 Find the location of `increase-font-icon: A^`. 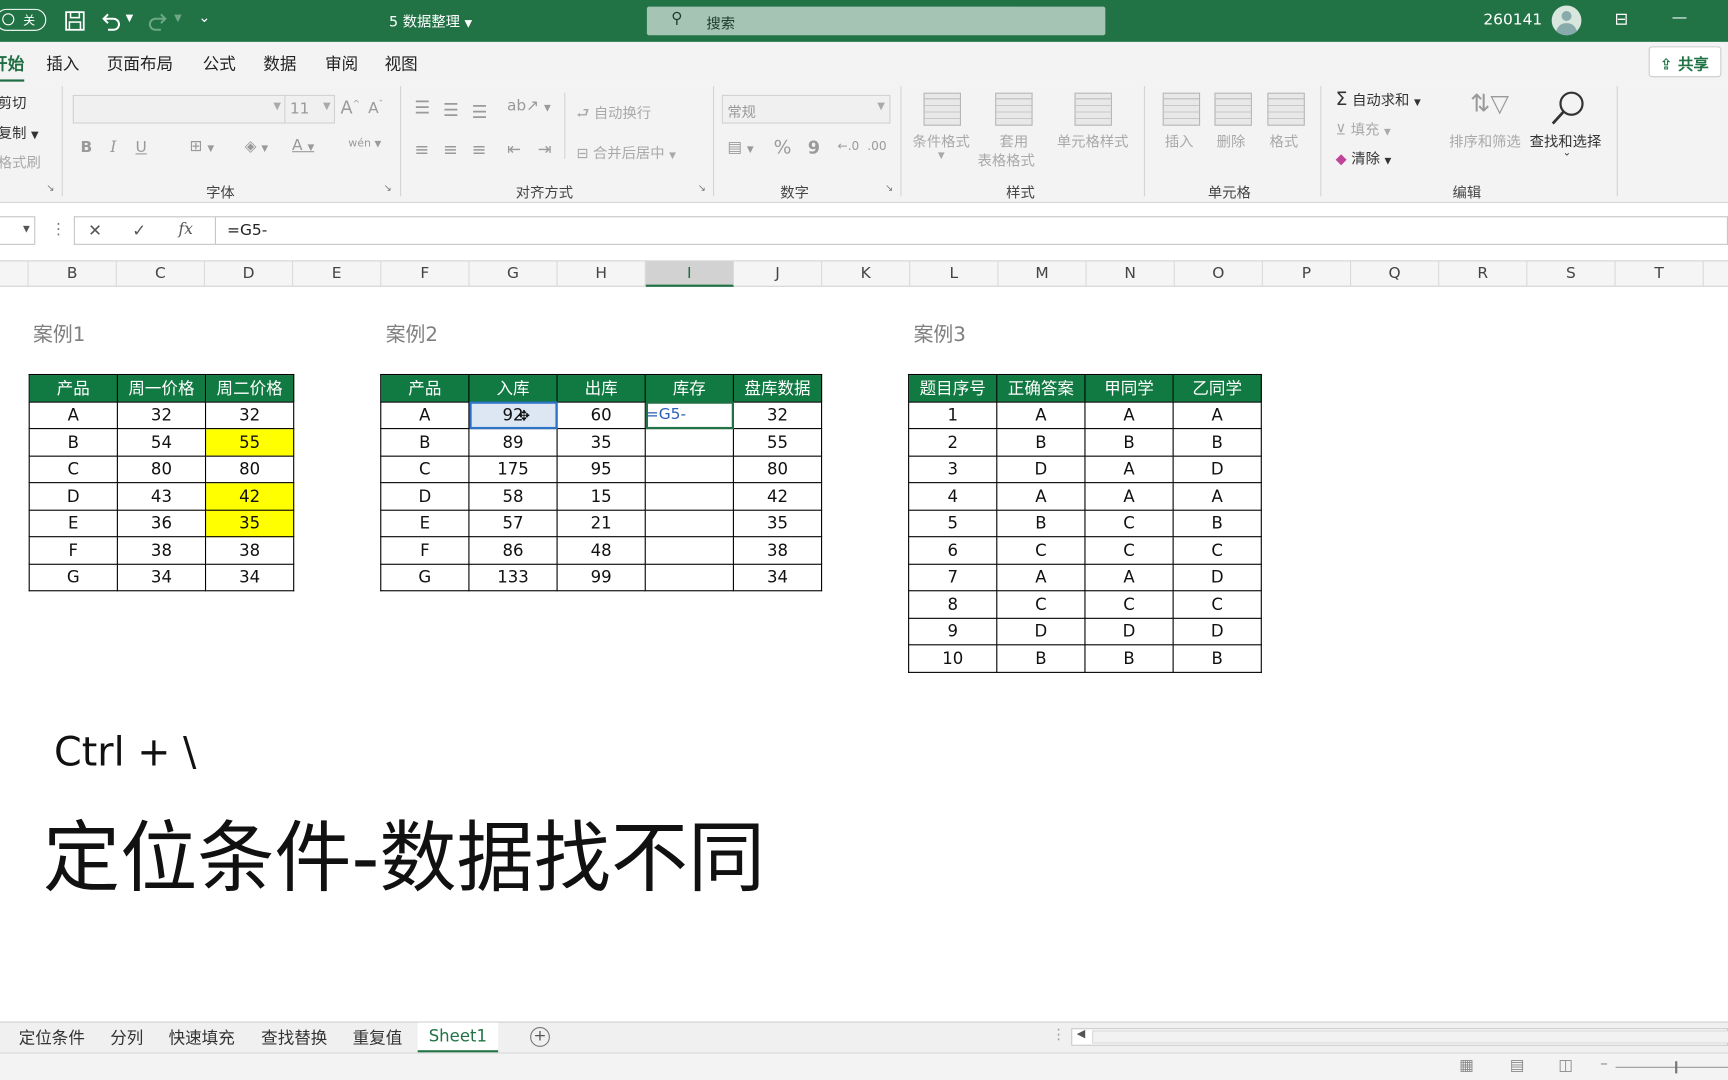

increase-font-icon: A^ is located at coordinates (350, 107).